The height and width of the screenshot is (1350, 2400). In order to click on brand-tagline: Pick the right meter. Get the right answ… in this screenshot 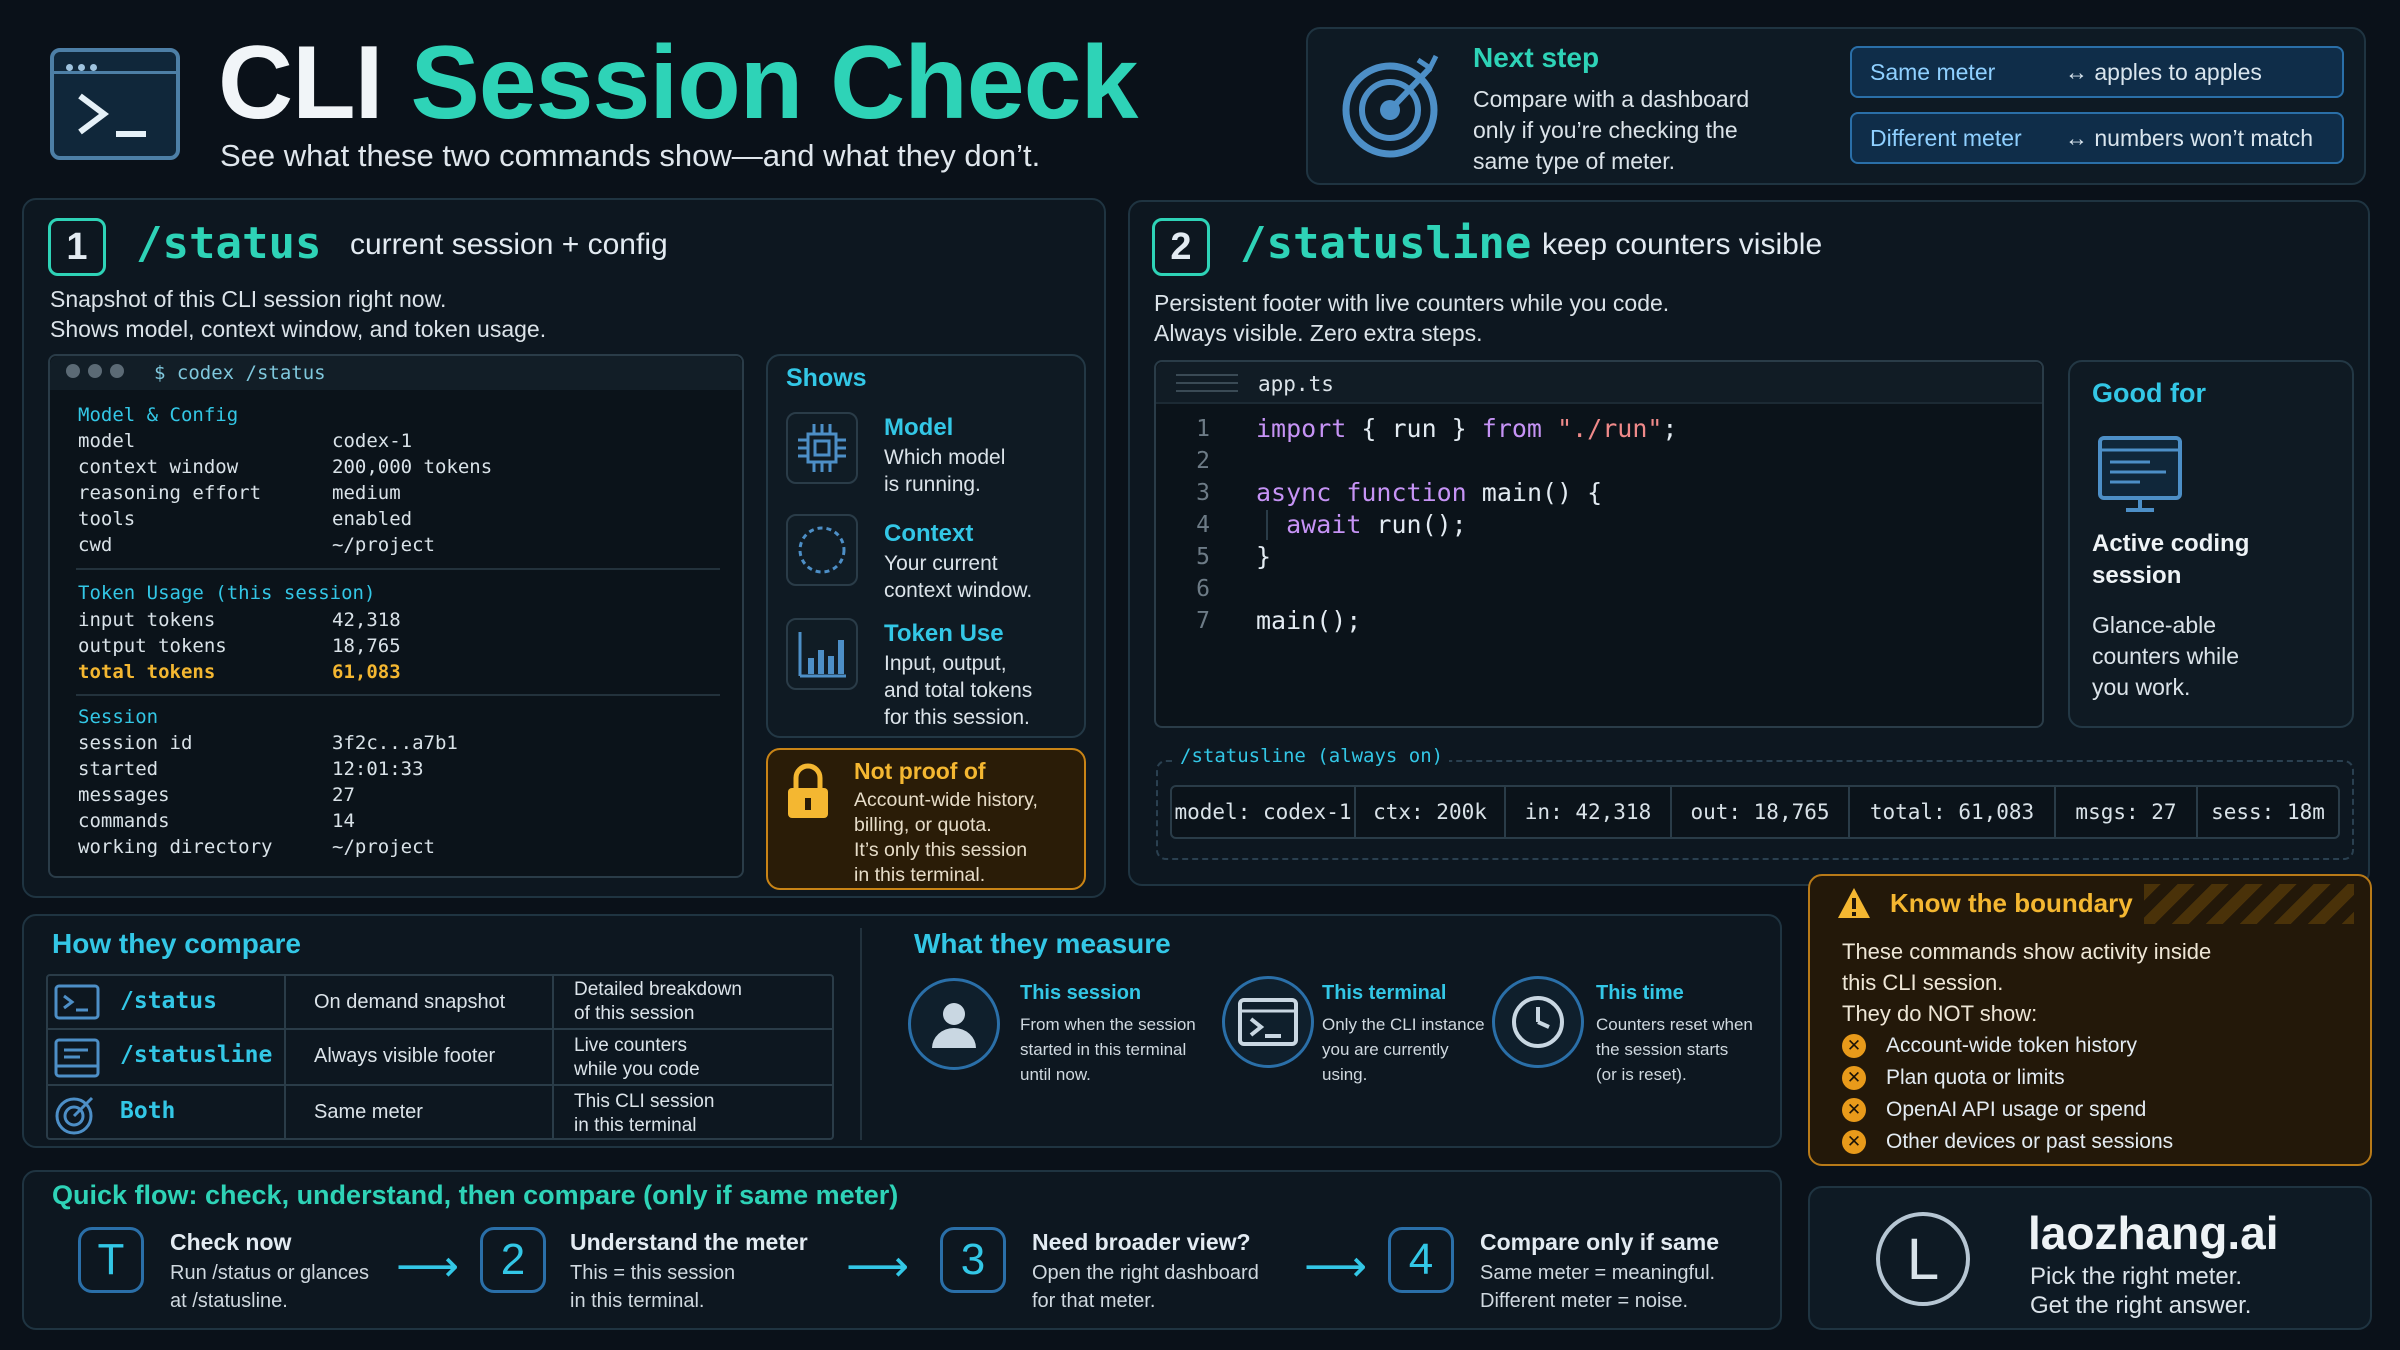, I will do `click(2140, 1291)`.